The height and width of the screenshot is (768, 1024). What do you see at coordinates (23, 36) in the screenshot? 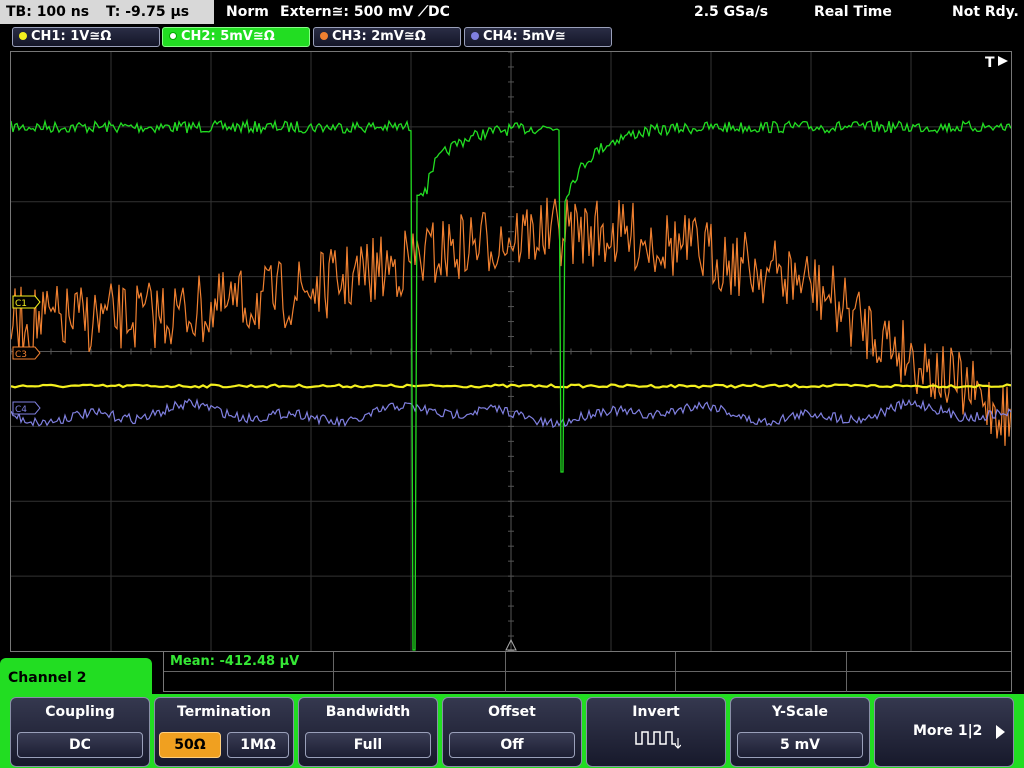
I see `ch1-dot-icon` at bounding box center [23, 36].